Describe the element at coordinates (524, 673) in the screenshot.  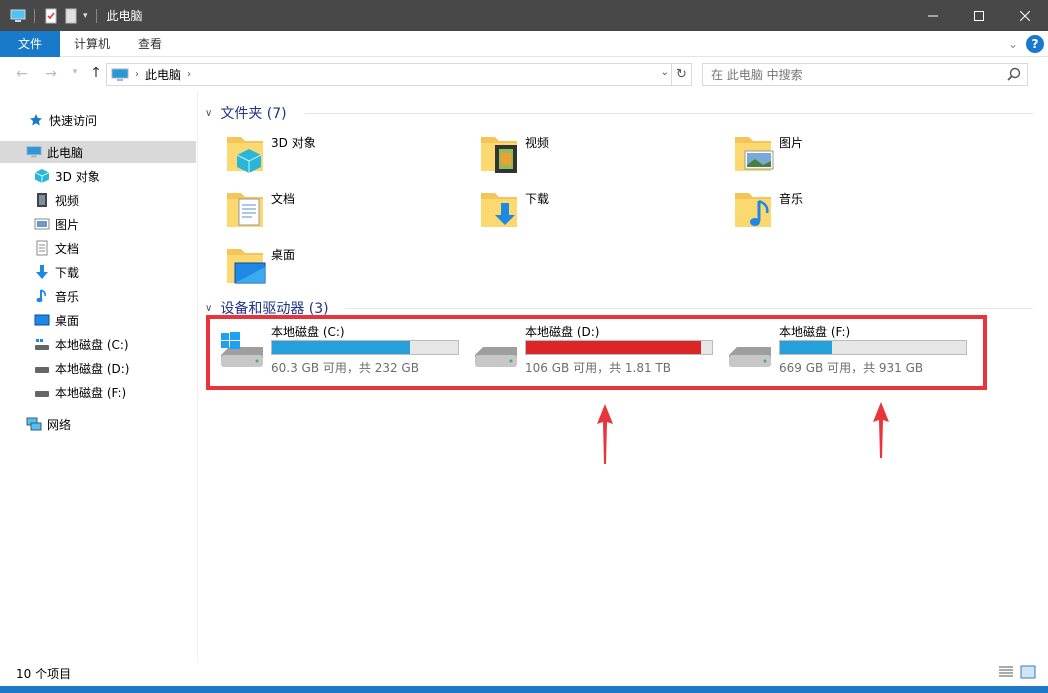
I see `status-bar: 10 个项目` at that location.